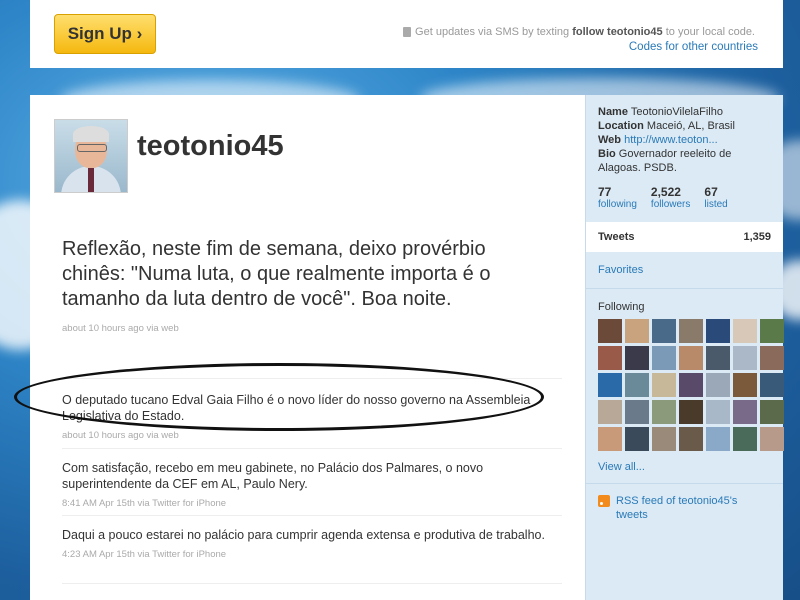  I want to click on location-value: Maceió, AL, Brasil, so click(690, 126).